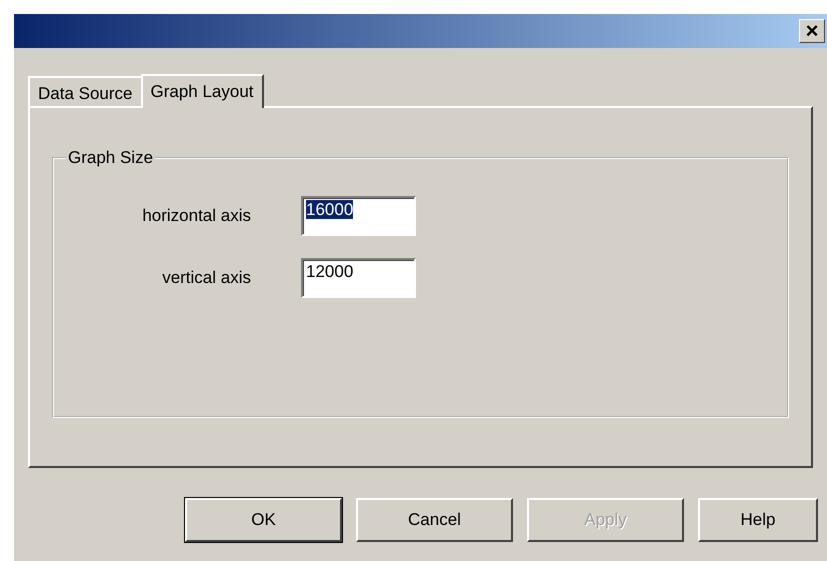 Image resolution: width=827 pixels, height=561 pixels. I want to click on dialog-button: Help, so click(758, 520).